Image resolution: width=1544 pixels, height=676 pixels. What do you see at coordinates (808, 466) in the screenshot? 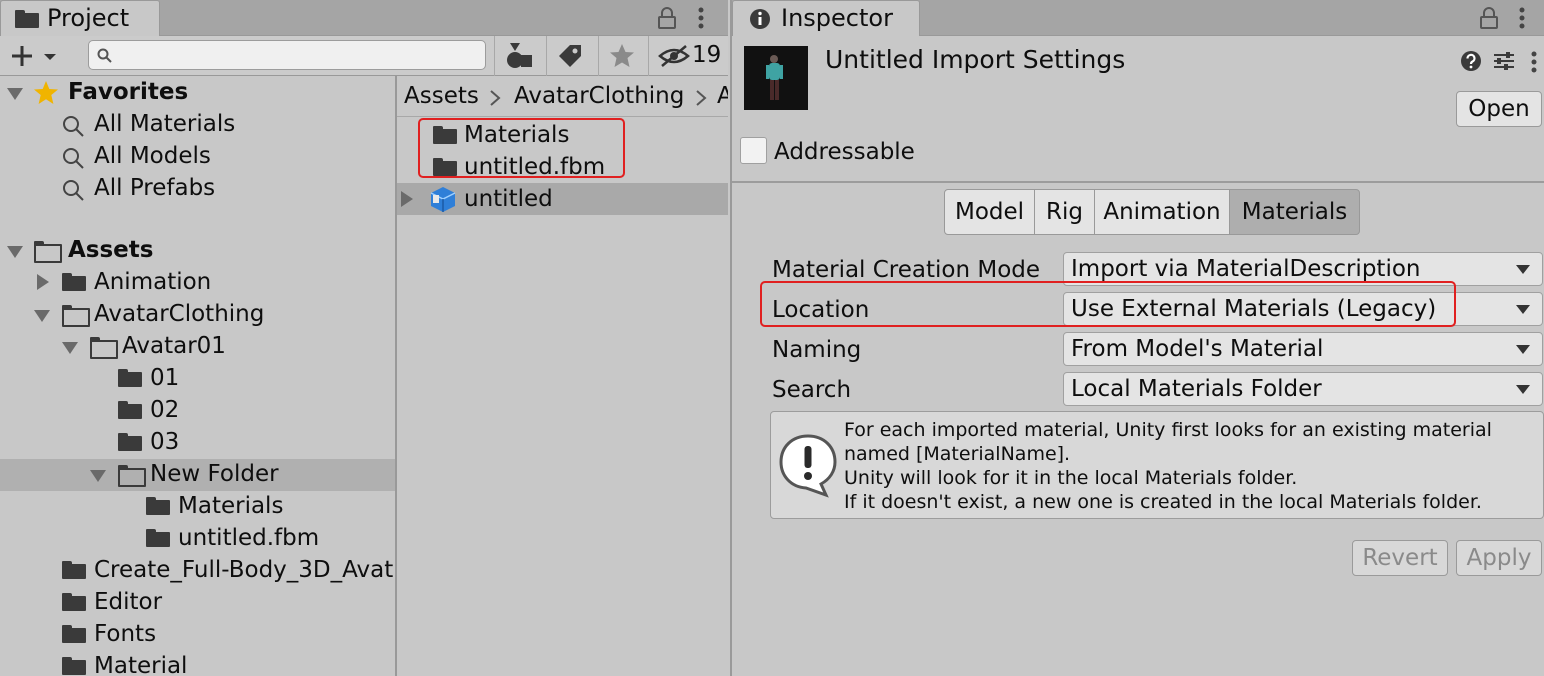
I see `warning-speech-bubble-icon` at bounding box center [808, 466].